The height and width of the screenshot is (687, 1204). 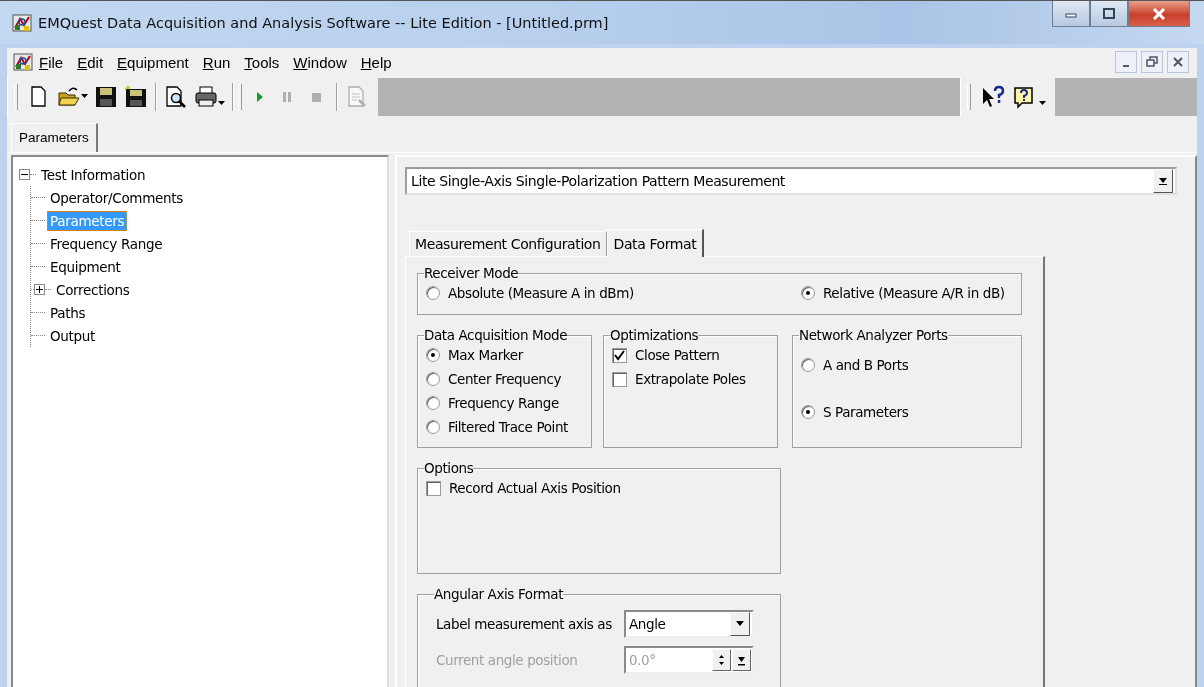 I want to click on menu-item: Run, so click(x=216, y=62).